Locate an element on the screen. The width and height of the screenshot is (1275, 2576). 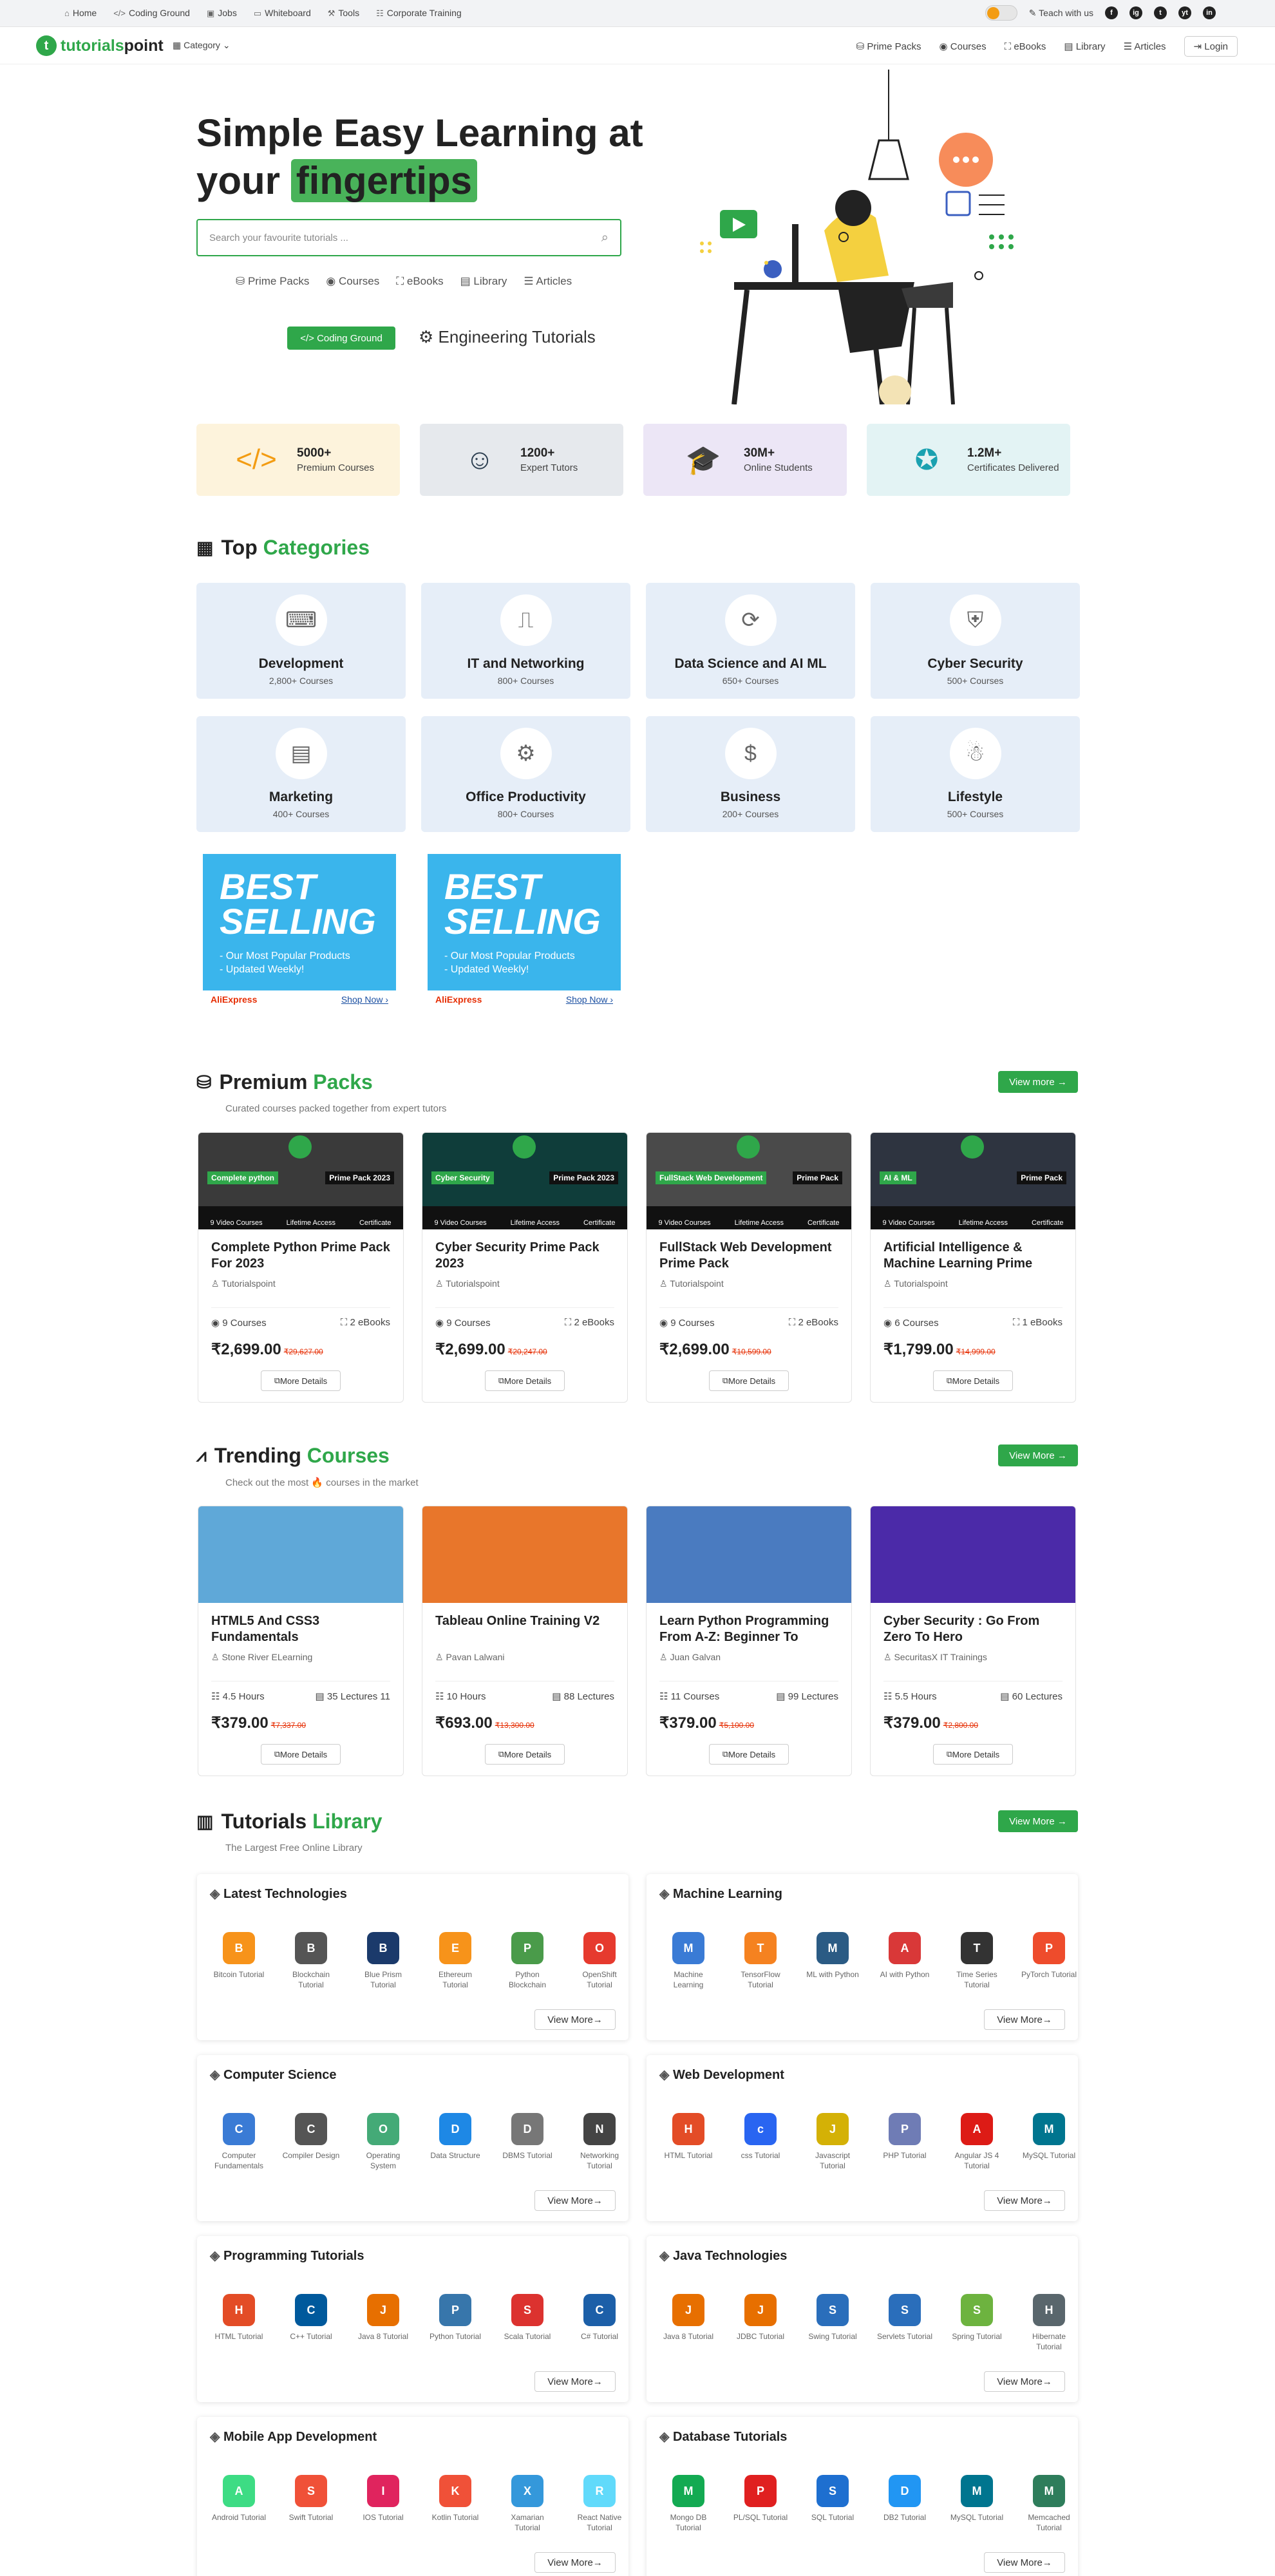
tutorial-link: B Blockchain Tutorial is located at coordinates (311, 1961).